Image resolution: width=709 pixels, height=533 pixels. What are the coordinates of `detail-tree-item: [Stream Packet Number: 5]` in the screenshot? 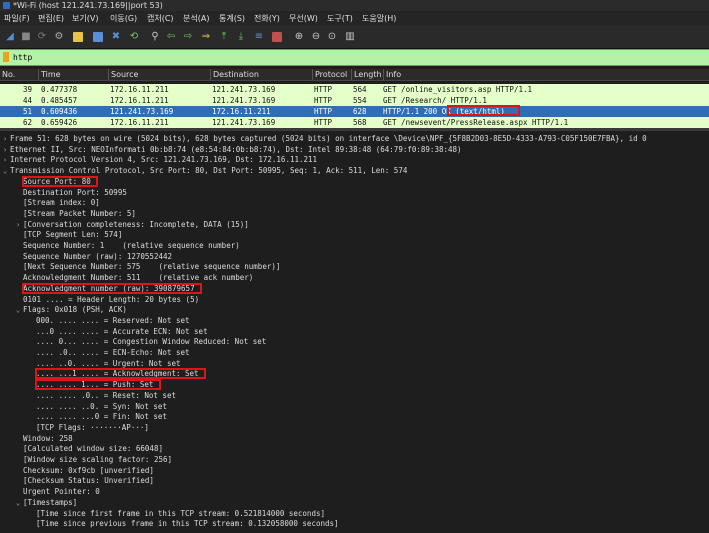 It's located at (76, 213).